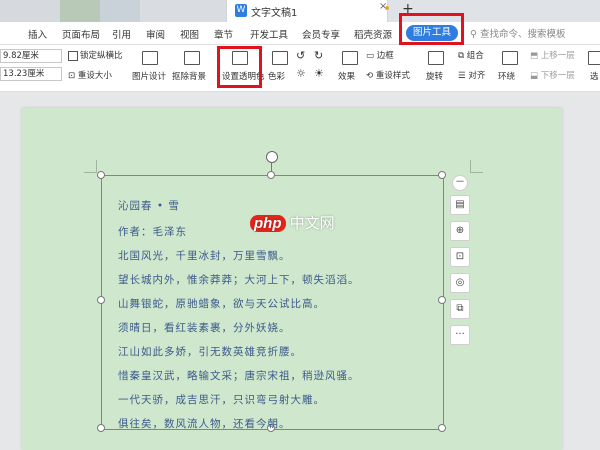 The width and height of the screenshot is (600, 450). I want to click on effect-icon, so click(350, 58).